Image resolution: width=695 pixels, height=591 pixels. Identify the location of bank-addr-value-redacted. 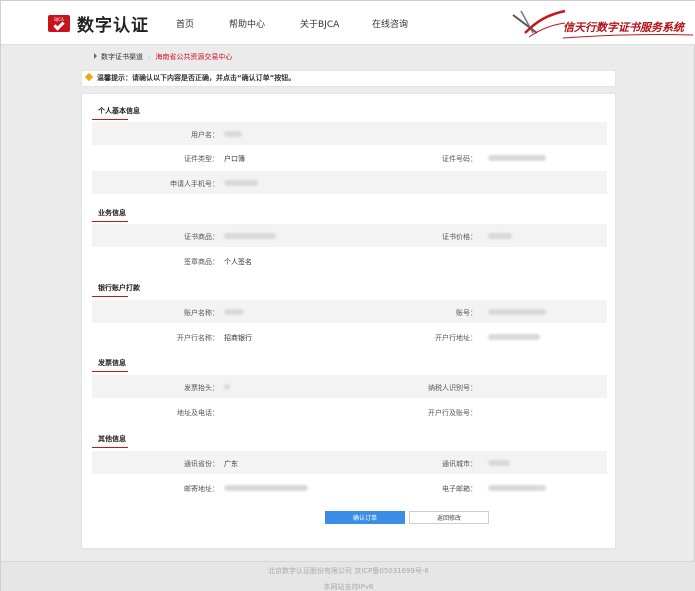
(514, 337).